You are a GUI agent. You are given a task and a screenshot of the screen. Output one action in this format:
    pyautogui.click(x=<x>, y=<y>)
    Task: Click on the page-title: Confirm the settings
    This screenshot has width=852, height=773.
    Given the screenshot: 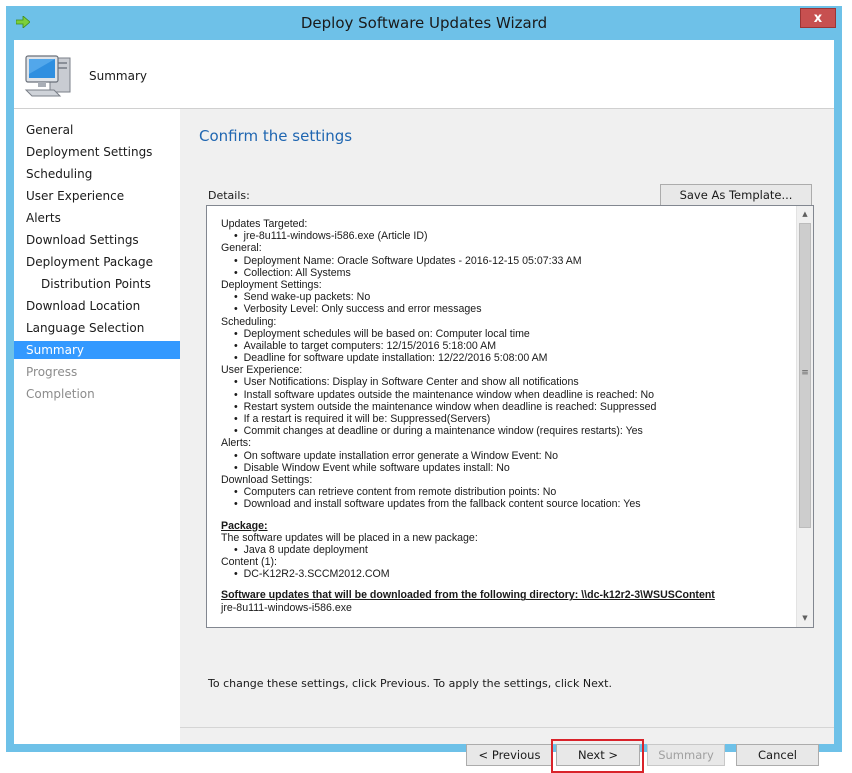 What is the action you would take?
    pyautogui.click(x=276, y=136)
    